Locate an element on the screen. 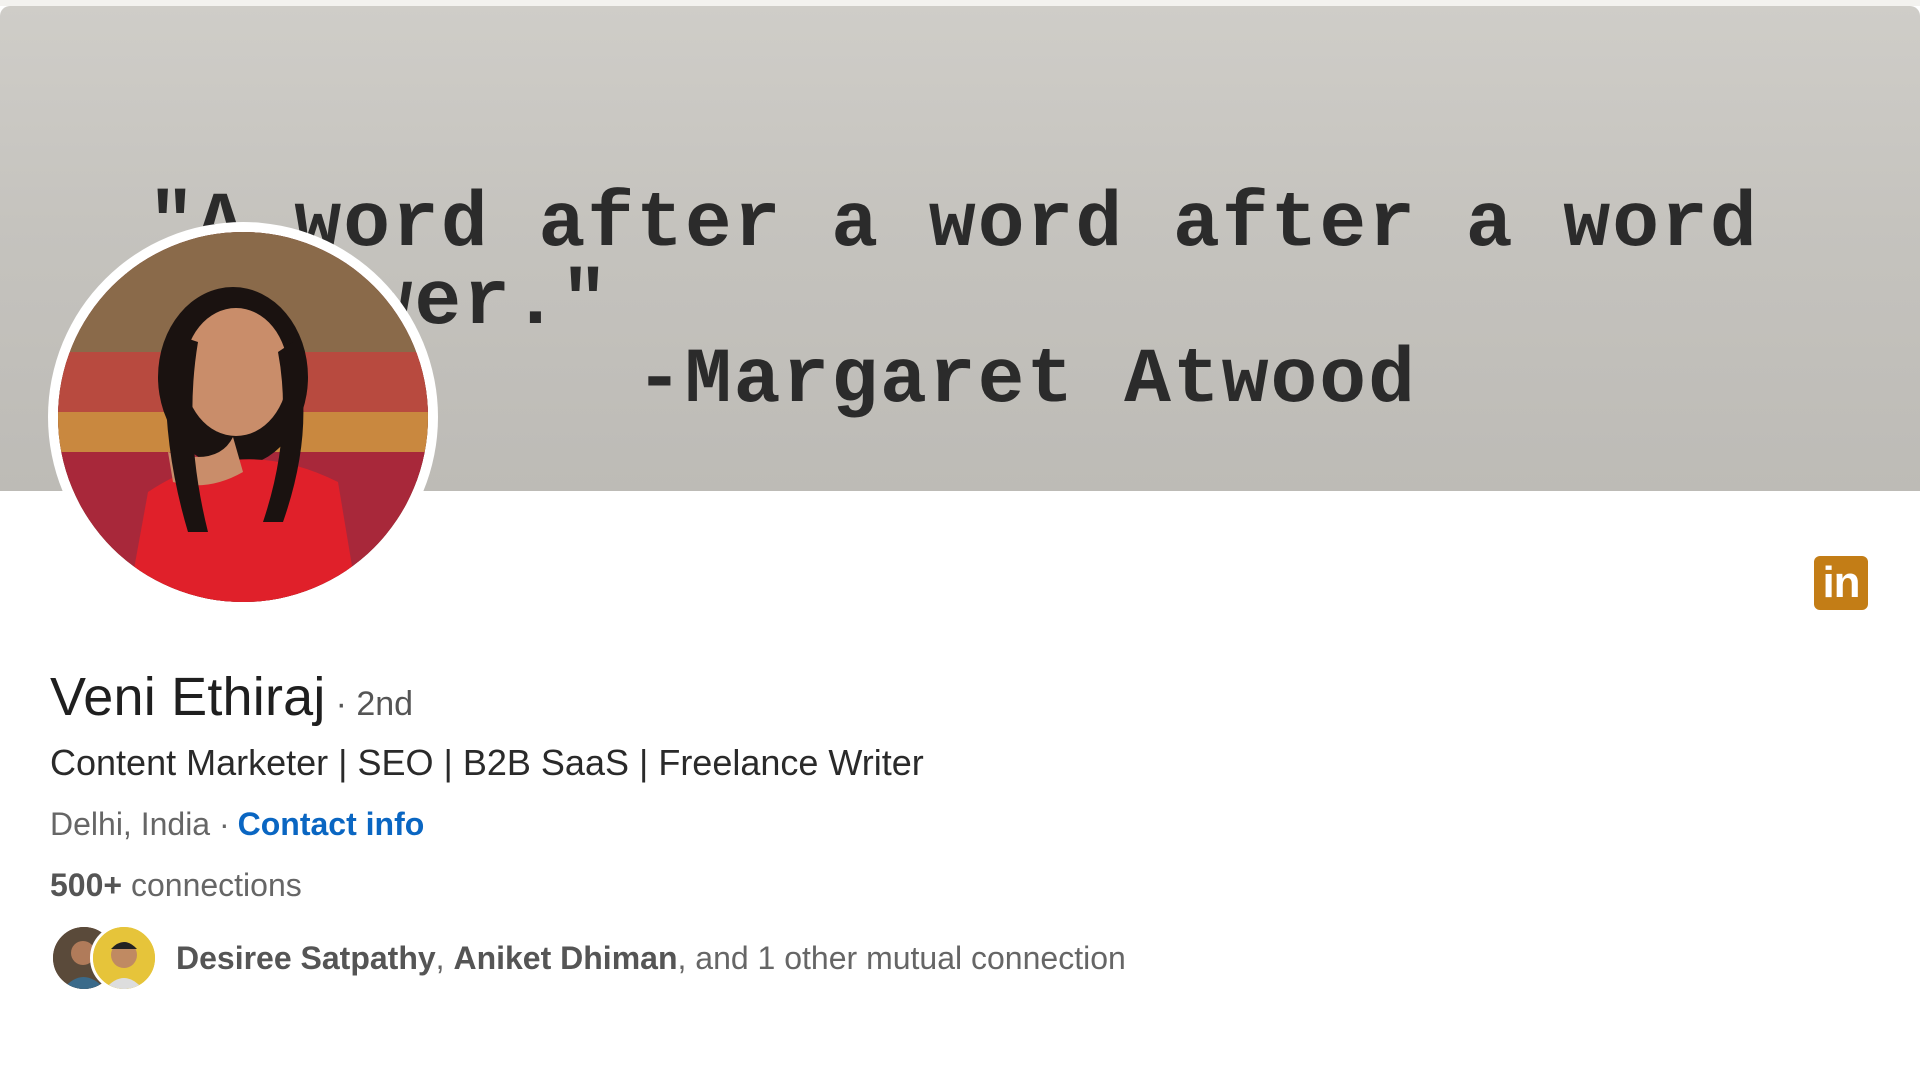 The height and width of the screenshot is (1080, 1920). mutual-person-2: Aniket Dhiman is located at coordinates (565, 958).